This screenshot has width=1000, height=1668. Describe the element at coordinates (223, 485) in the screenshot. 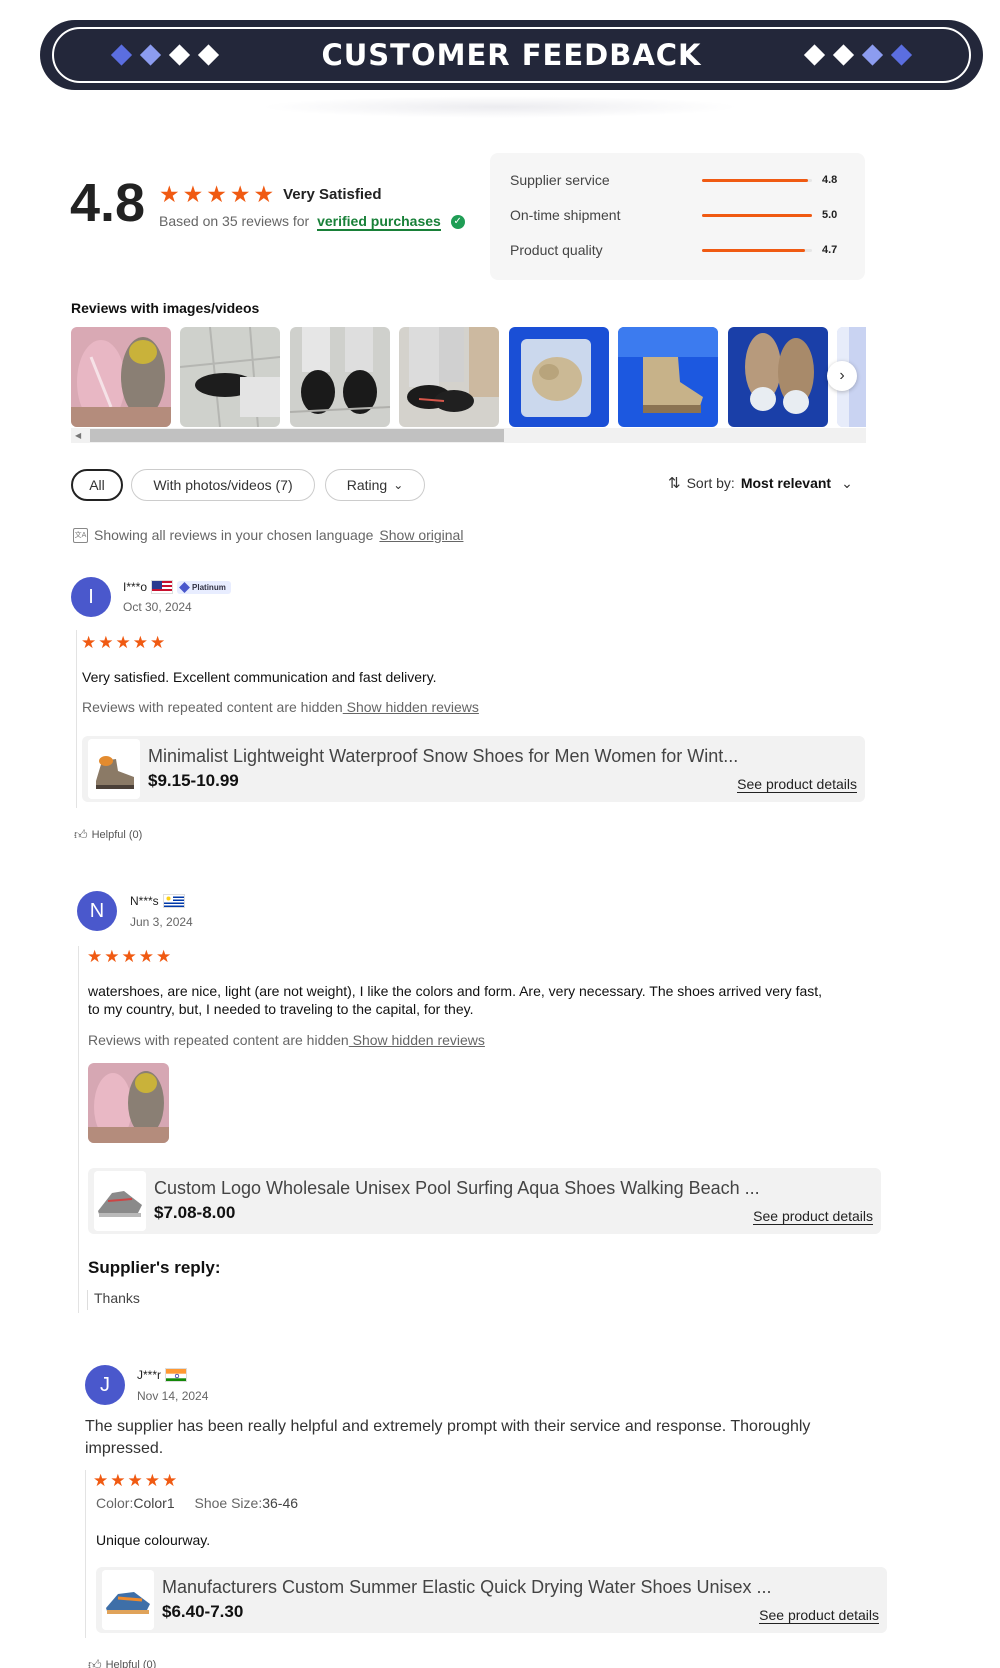

I see `filter-photos-chip: With photos/videos (7)` at that location.